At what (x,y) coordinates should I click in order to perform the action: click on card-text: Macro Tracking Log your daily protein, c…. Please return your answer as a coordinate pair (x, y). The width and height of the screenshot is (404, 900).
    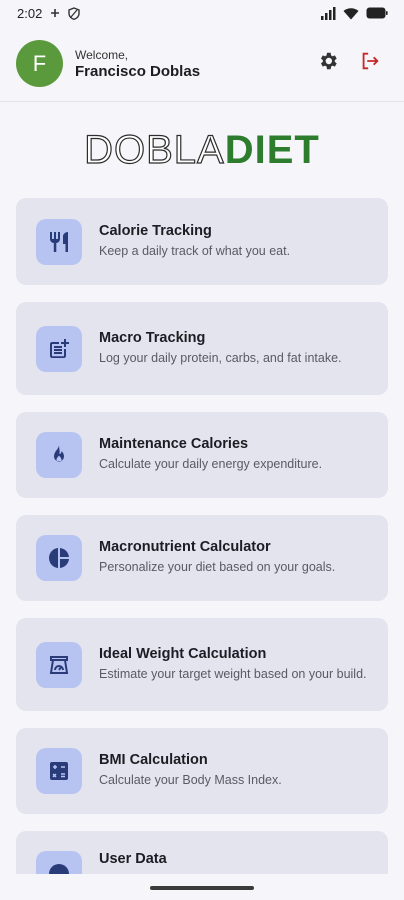
    Looking at the image, I should click on (220, 349).